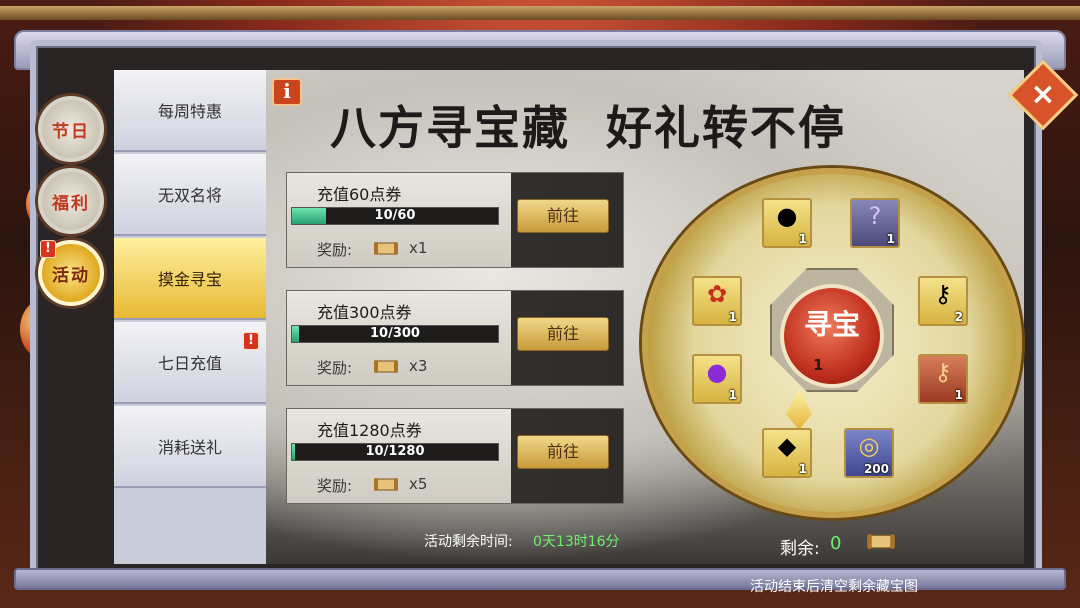 The image size is (1080, 608). Describe the element at coordinates (369, 430) in the screenshot. I see `task-name: 充值1280点券` at that location.